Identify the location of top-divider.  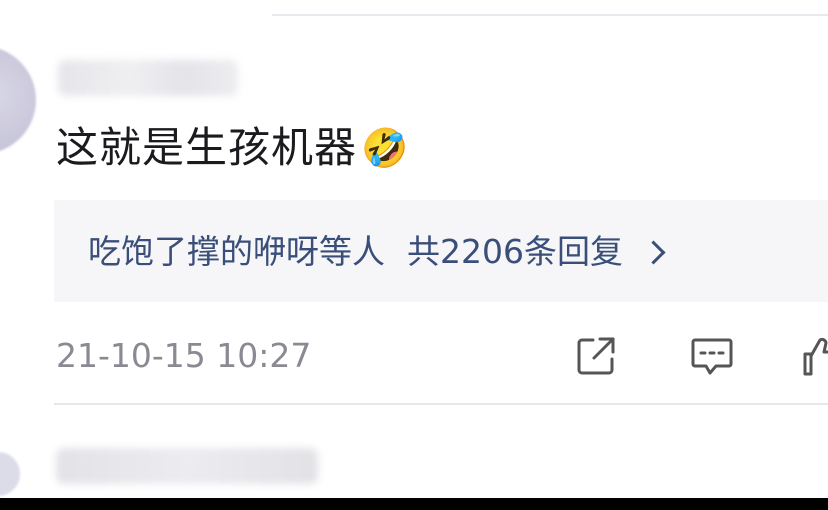
(550, 15).